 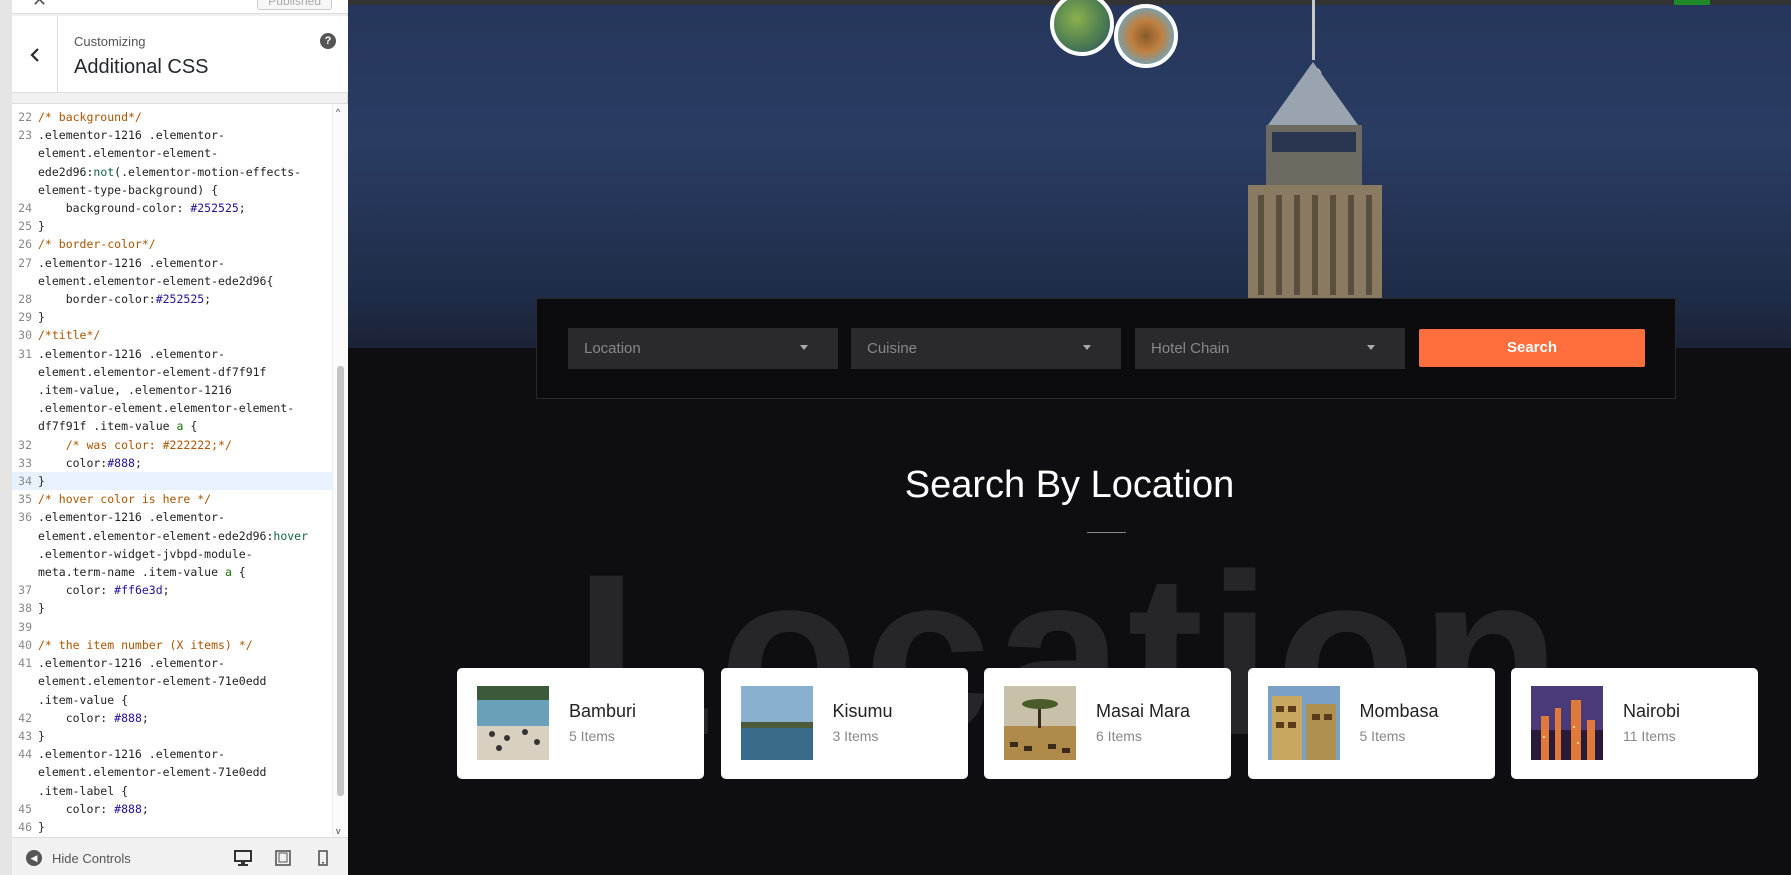 I want to click on code-line: 27 .elementor-1216 .elementor-, so click(x=172, y=263).